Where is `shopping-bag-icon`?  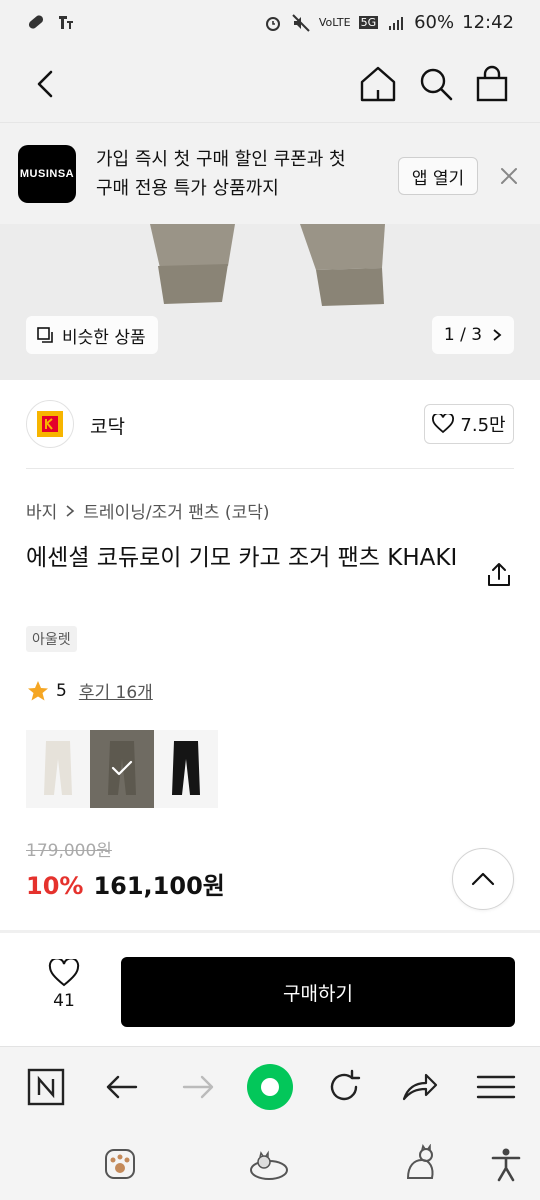 shopping-bag-icon is located at coordinates (492, 84).